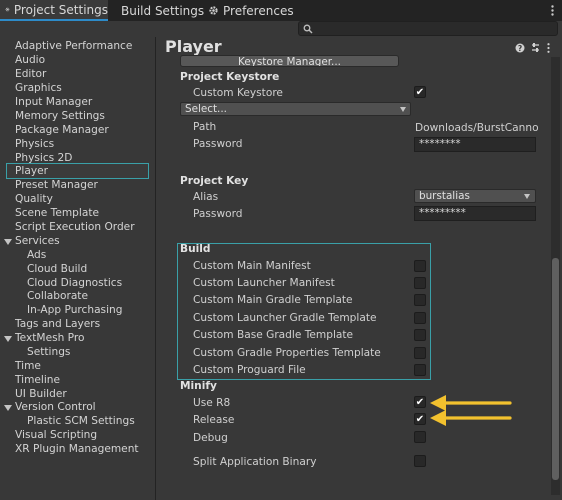 Image resolution: width=562 pixels, height=500 pixels. I want to click on custom-launcher-gradle-template-checkbox, so click(420, 318).